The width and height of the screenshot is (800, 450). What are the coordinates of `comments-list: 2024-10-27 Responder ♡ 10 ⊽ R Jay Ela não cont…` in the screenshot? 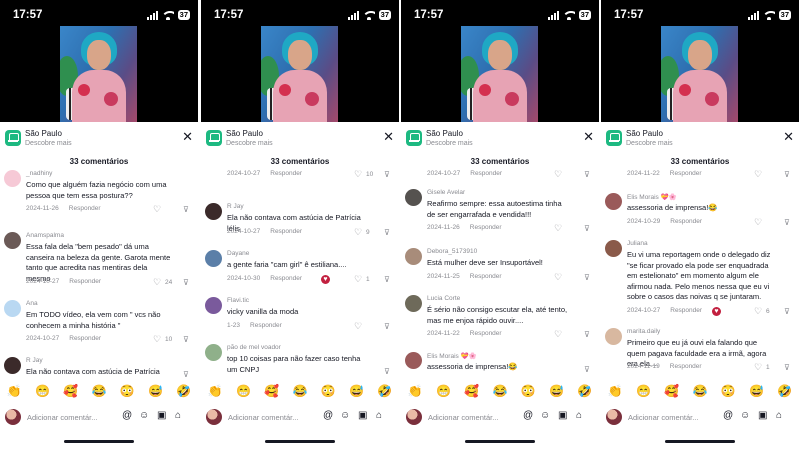 It's located at (300, 274).